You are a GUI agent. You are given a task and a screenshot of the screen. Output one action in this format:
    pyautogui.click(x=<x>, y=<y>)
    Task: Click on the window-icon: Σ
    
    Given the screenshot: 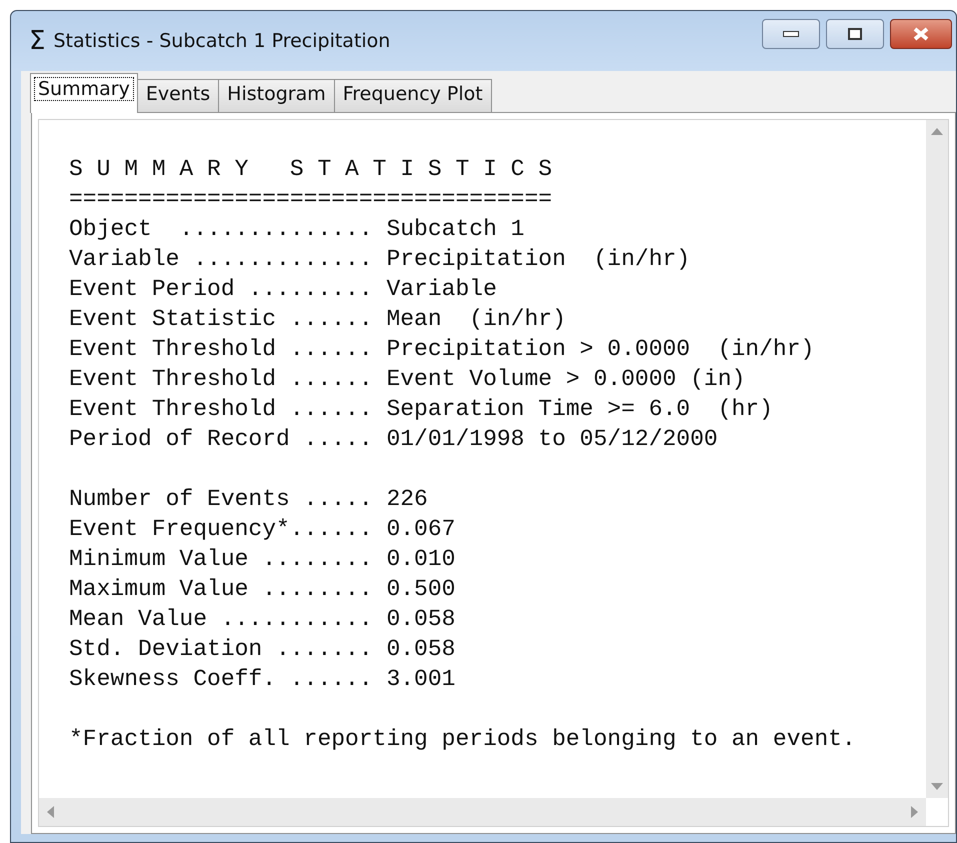 What is the action you would take?
    pyautogui.click(x=37, y=41)
    